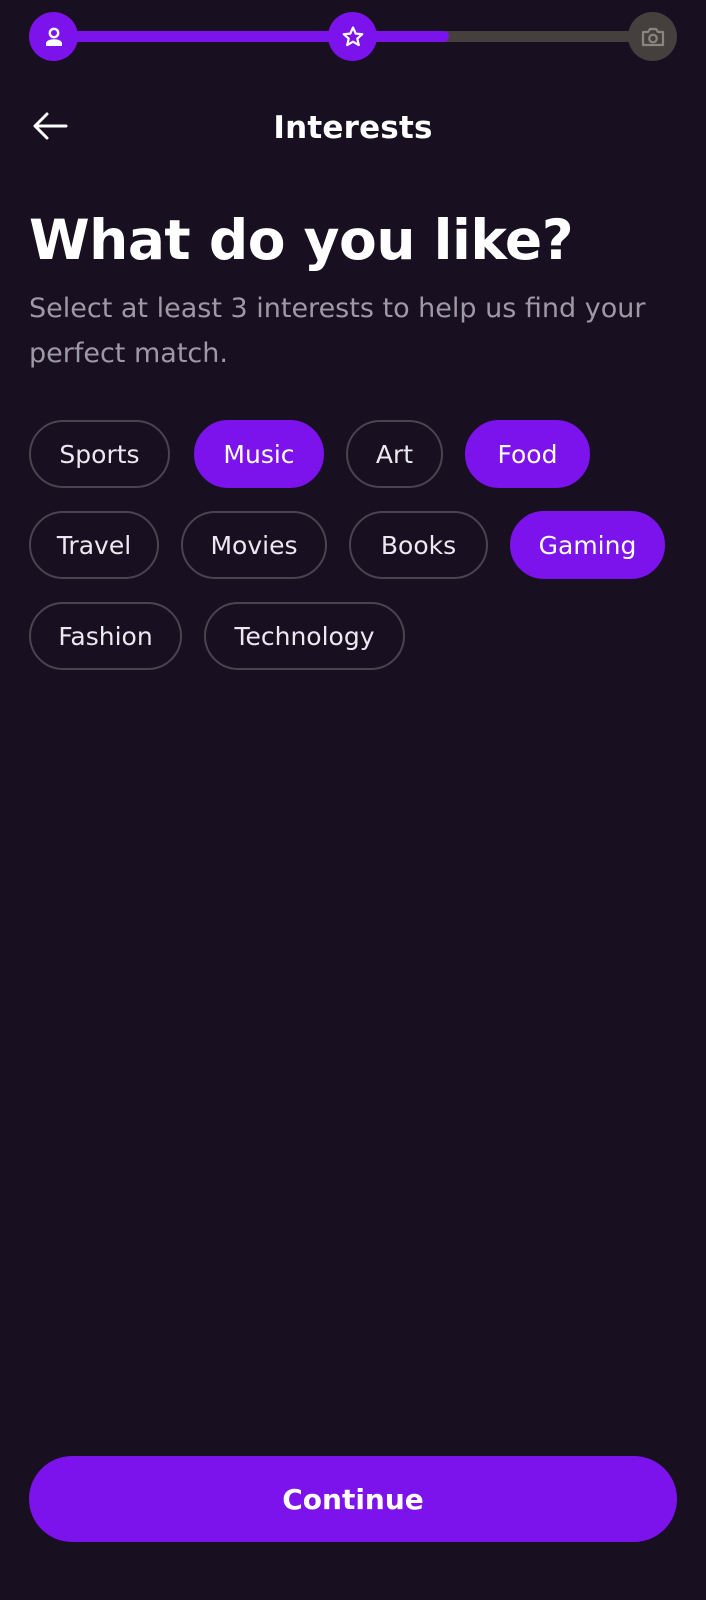 The height and width of the screenshot is (1600, 706). I want to click on onboarding-progress, so click(353, 36).